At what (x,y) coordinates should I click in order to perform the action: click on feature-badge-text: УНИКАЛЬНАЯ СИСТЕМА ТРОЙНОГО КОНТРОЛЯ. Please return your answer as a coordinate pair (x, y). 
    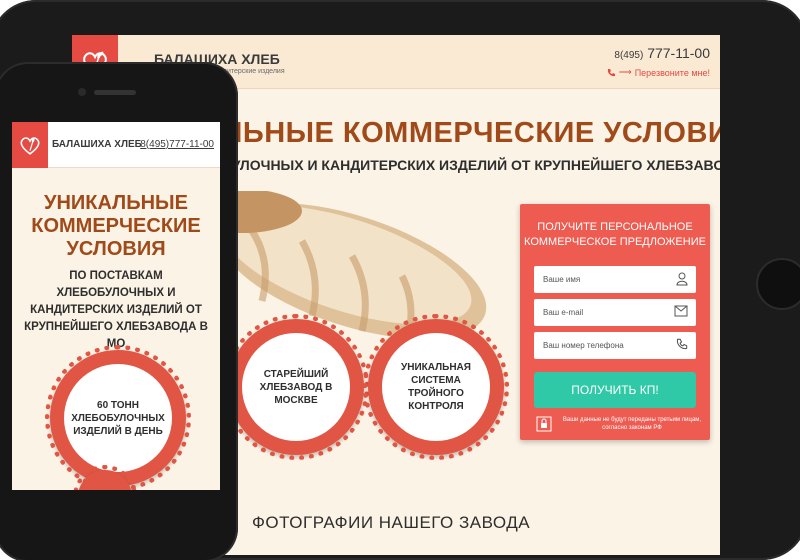
    Looking at the image, I should click on (436, 387).